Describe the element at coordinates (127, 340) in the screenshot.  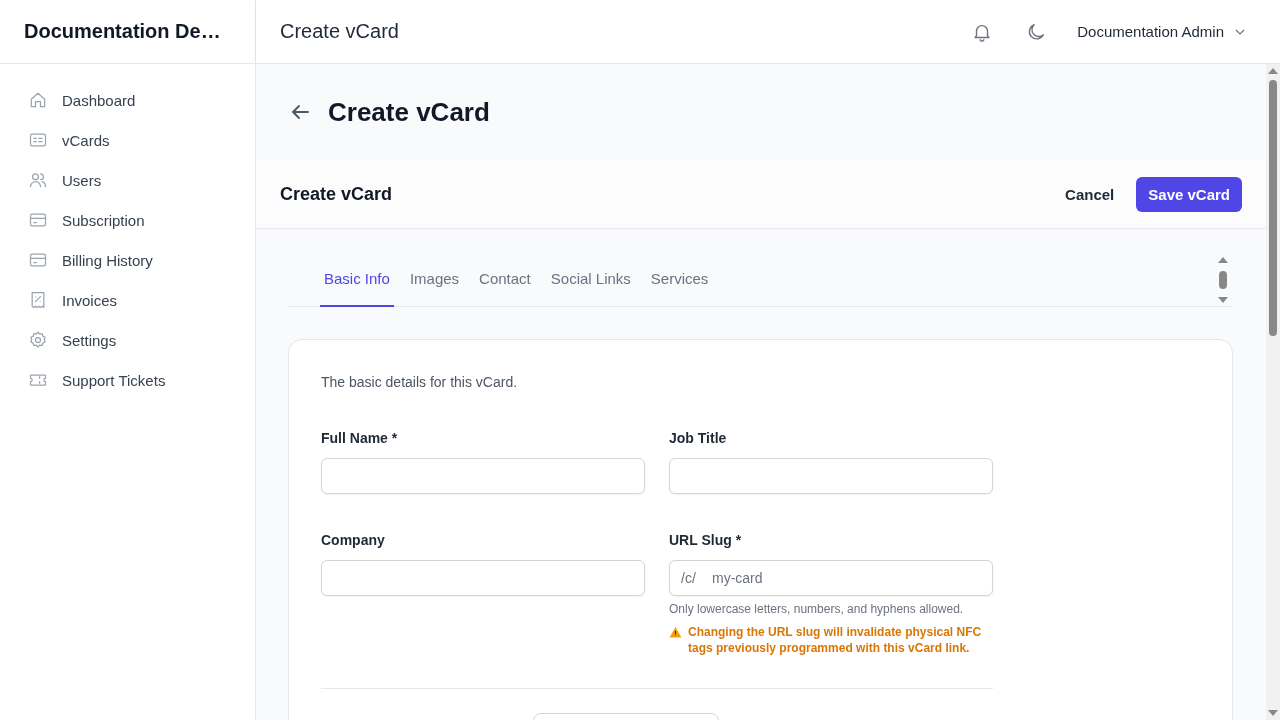
I see `sidebar-item: Settings` at that location.